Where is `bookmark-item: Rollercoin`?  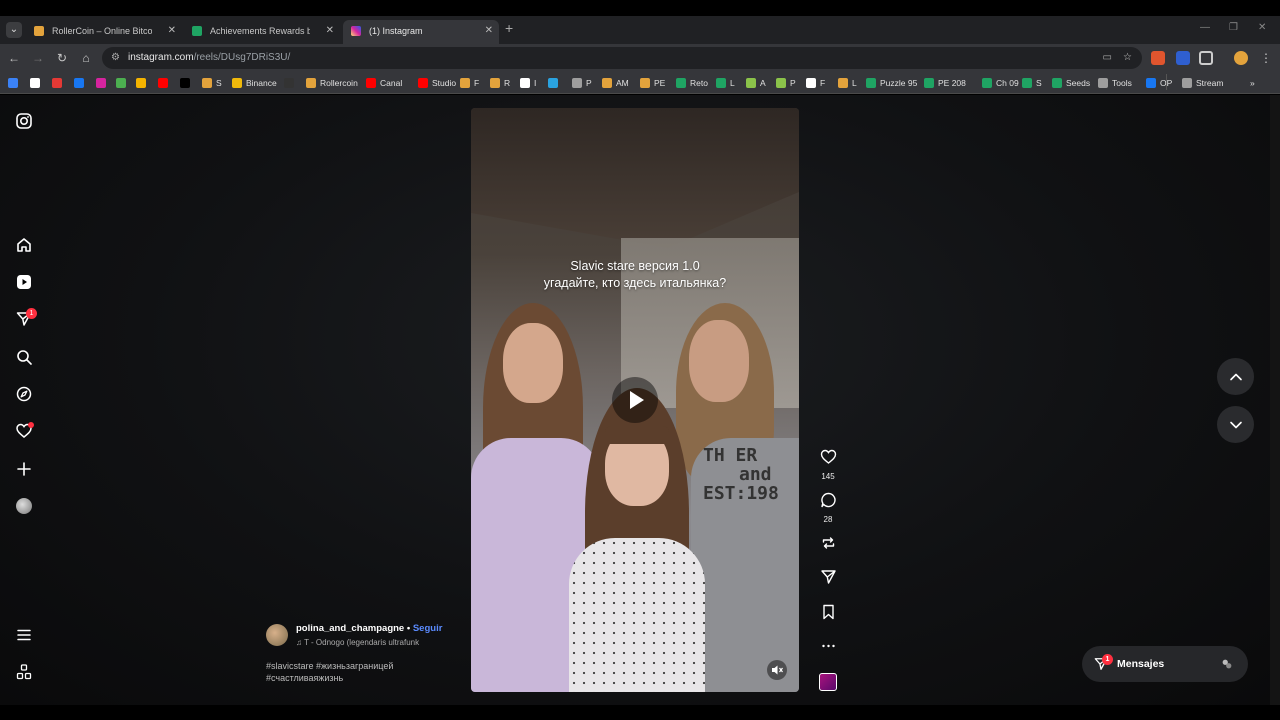 bookmark-item: Rollercoin is located at coordinates (332, 83).